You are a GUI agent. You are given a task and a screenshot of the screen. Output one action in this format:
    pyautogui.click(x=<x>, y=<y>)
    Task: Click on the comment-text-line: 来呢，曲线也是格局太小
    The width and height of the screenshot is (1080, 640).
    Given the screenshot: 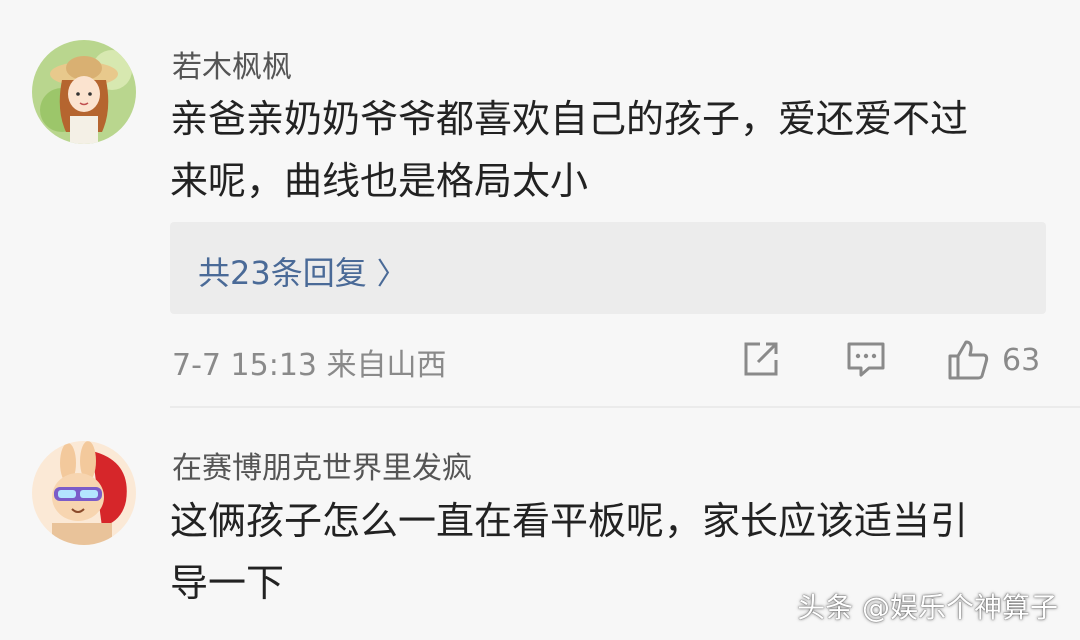 What is the action you would take?
    pyautogui.click(x=379, y=181)
    